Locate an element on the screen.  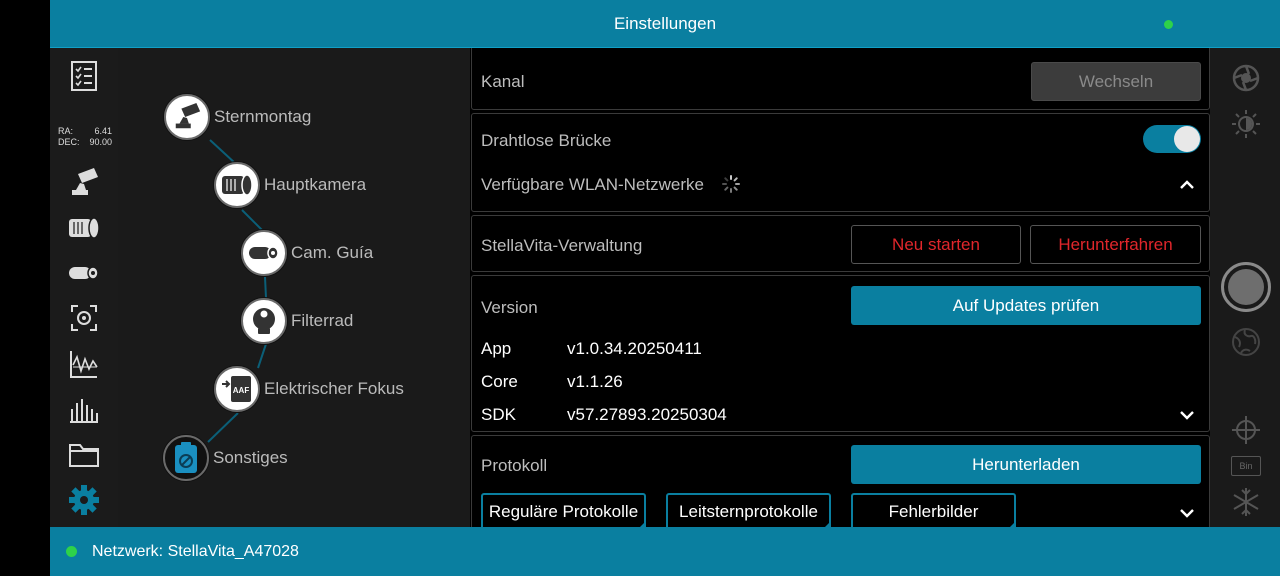
tree-item-mount: Sternmontag is located at coordinates (237, 117).